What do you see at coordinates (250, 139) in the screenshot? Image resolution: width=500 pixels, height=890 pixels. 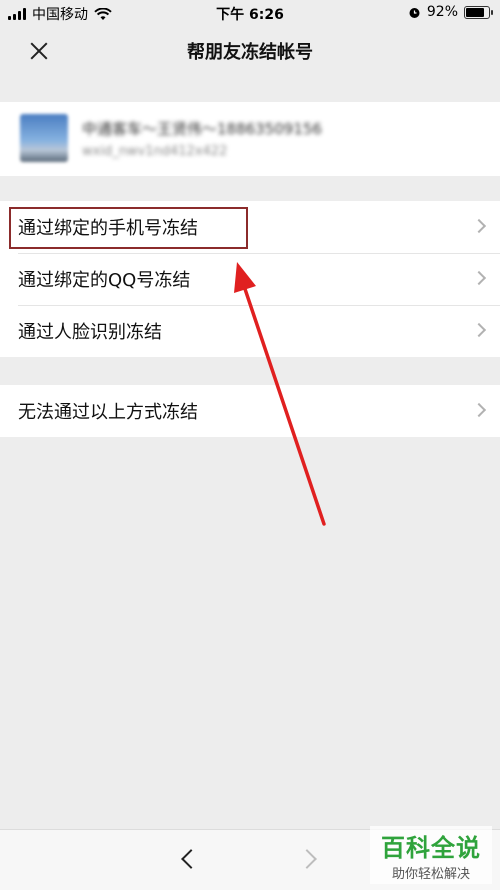 I see `account-card: 中通客车～王贤伟～18863509156 wxid_nwv1nd412x422` at bounding box center [250, 139].